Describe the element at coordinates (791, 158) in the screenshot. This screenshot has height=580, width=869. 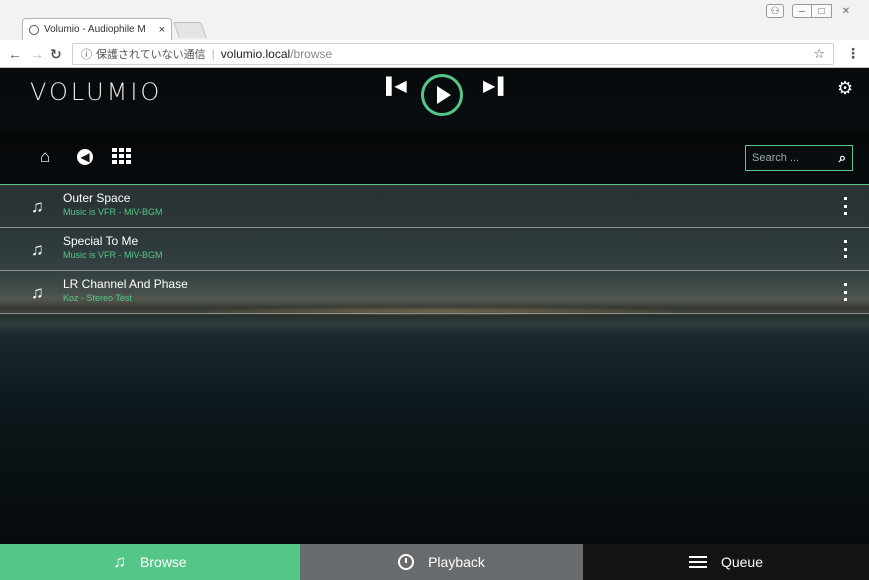
I see `search-input` at that location.